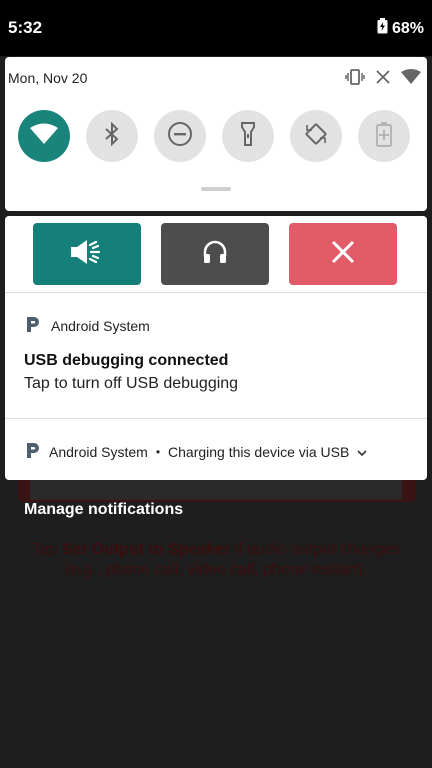  I want to click on speaker-button, so click(87, 254).